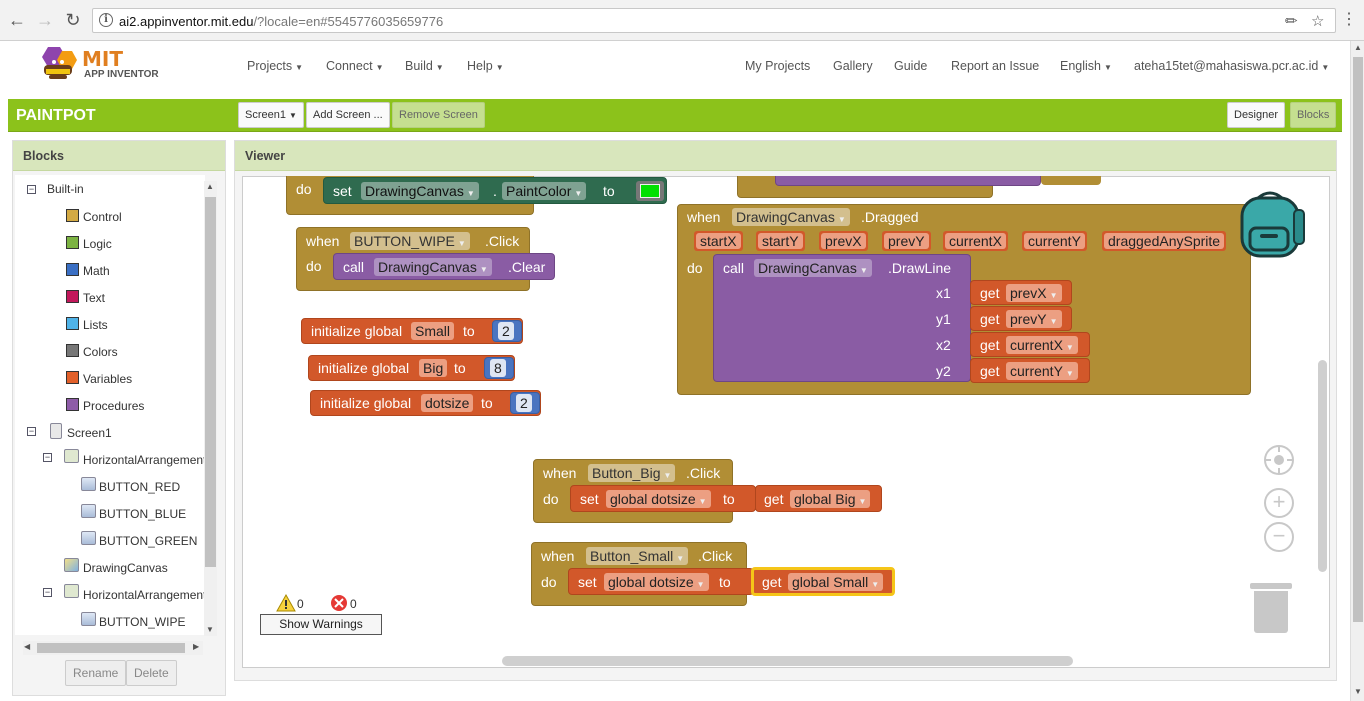  I want to click on get-global-big-block: get global Big ▼, so click(818, 498).